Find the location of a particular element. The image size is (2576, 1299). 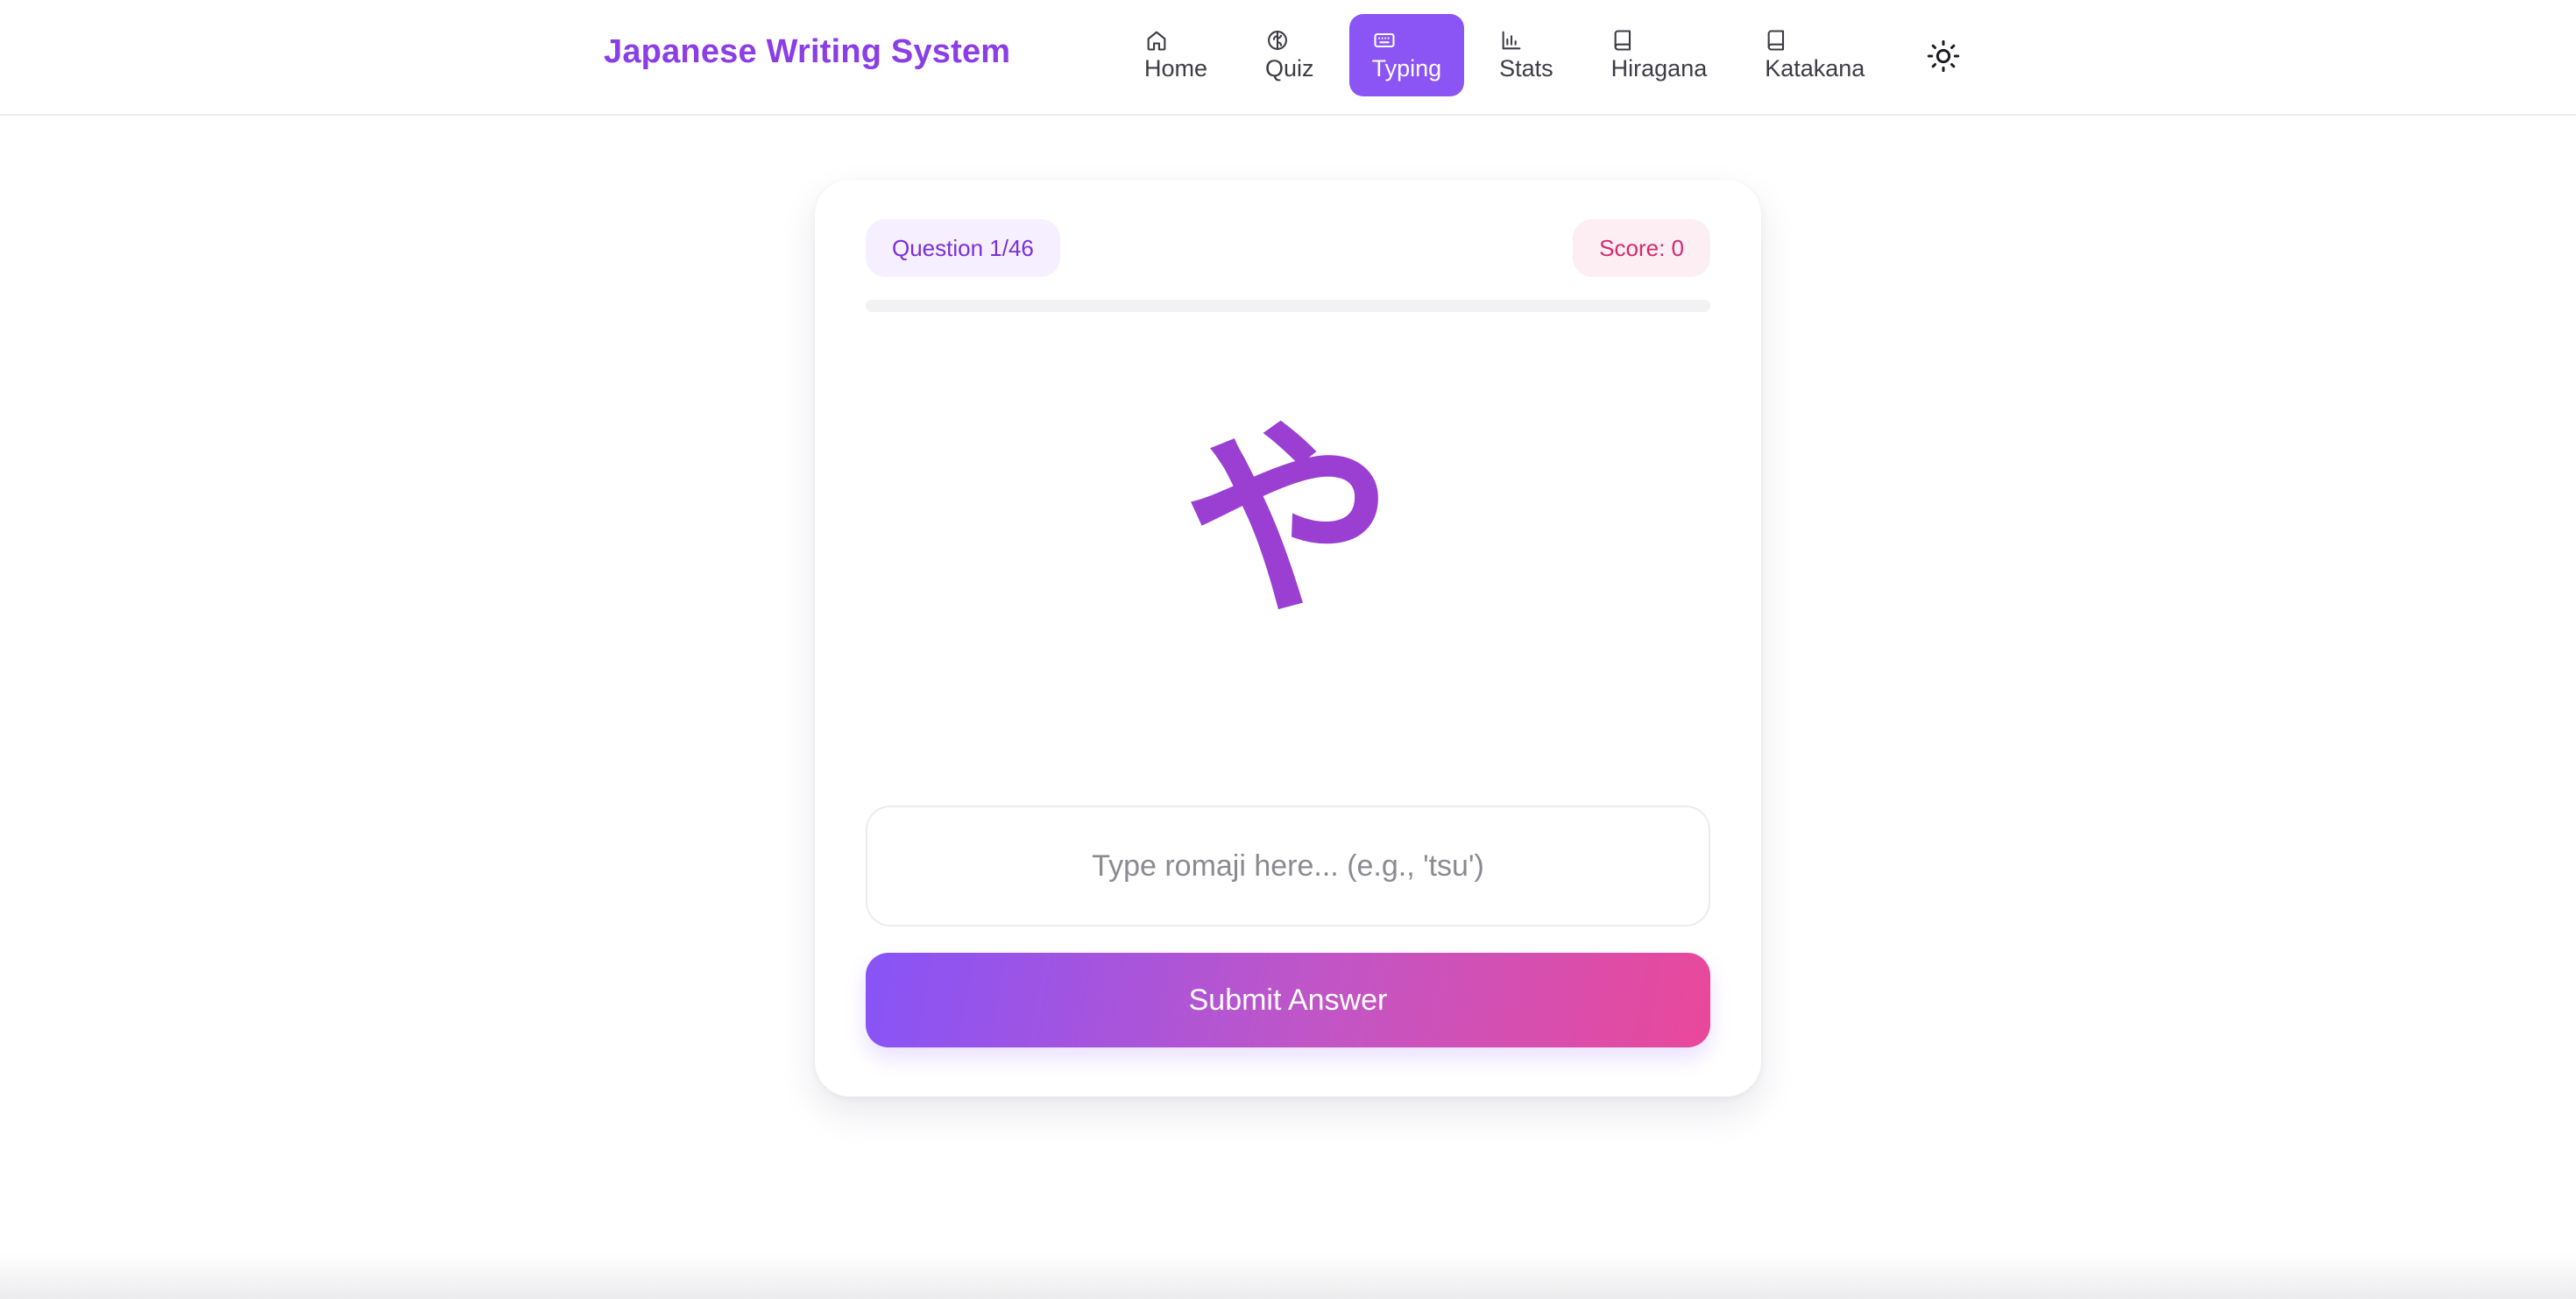

sun-icon is located at coordinates (1943, 56).